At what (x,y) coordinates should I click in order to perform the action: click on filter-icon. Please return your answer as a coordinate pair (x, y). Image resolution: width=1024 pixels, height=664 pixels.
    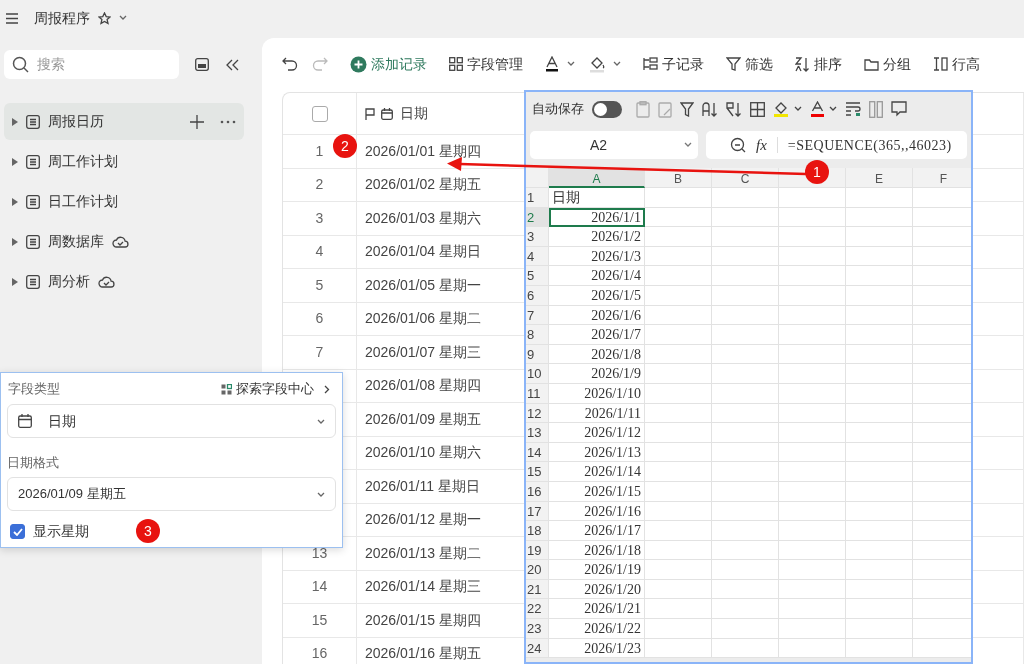
    Looking at the image, I should click on (687, 109).